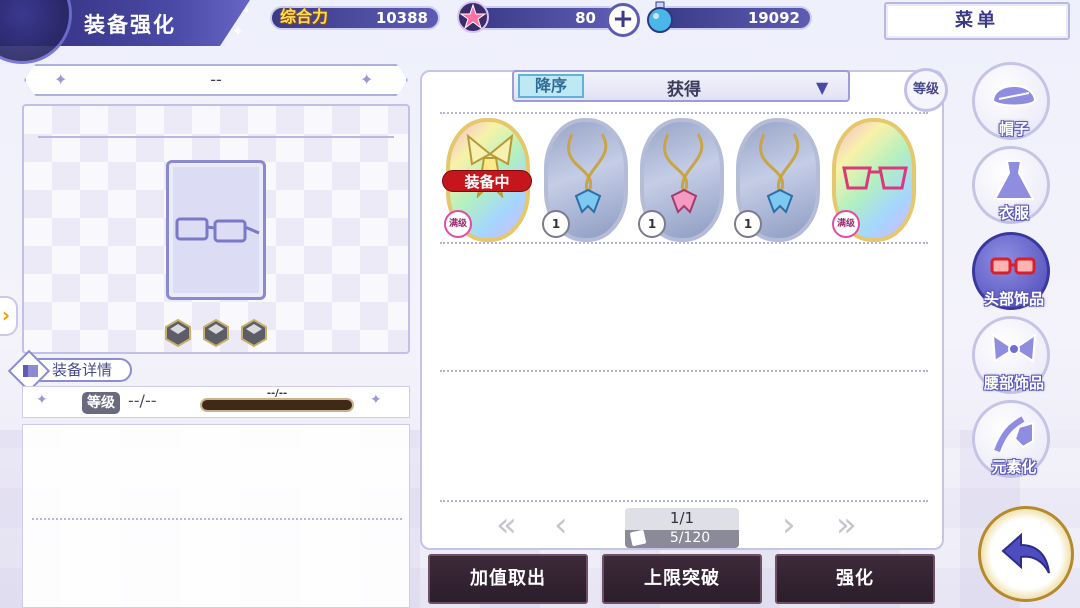 The image size is (1080, 608). I want to click on category-label: 衣服, so click(1013, 213).